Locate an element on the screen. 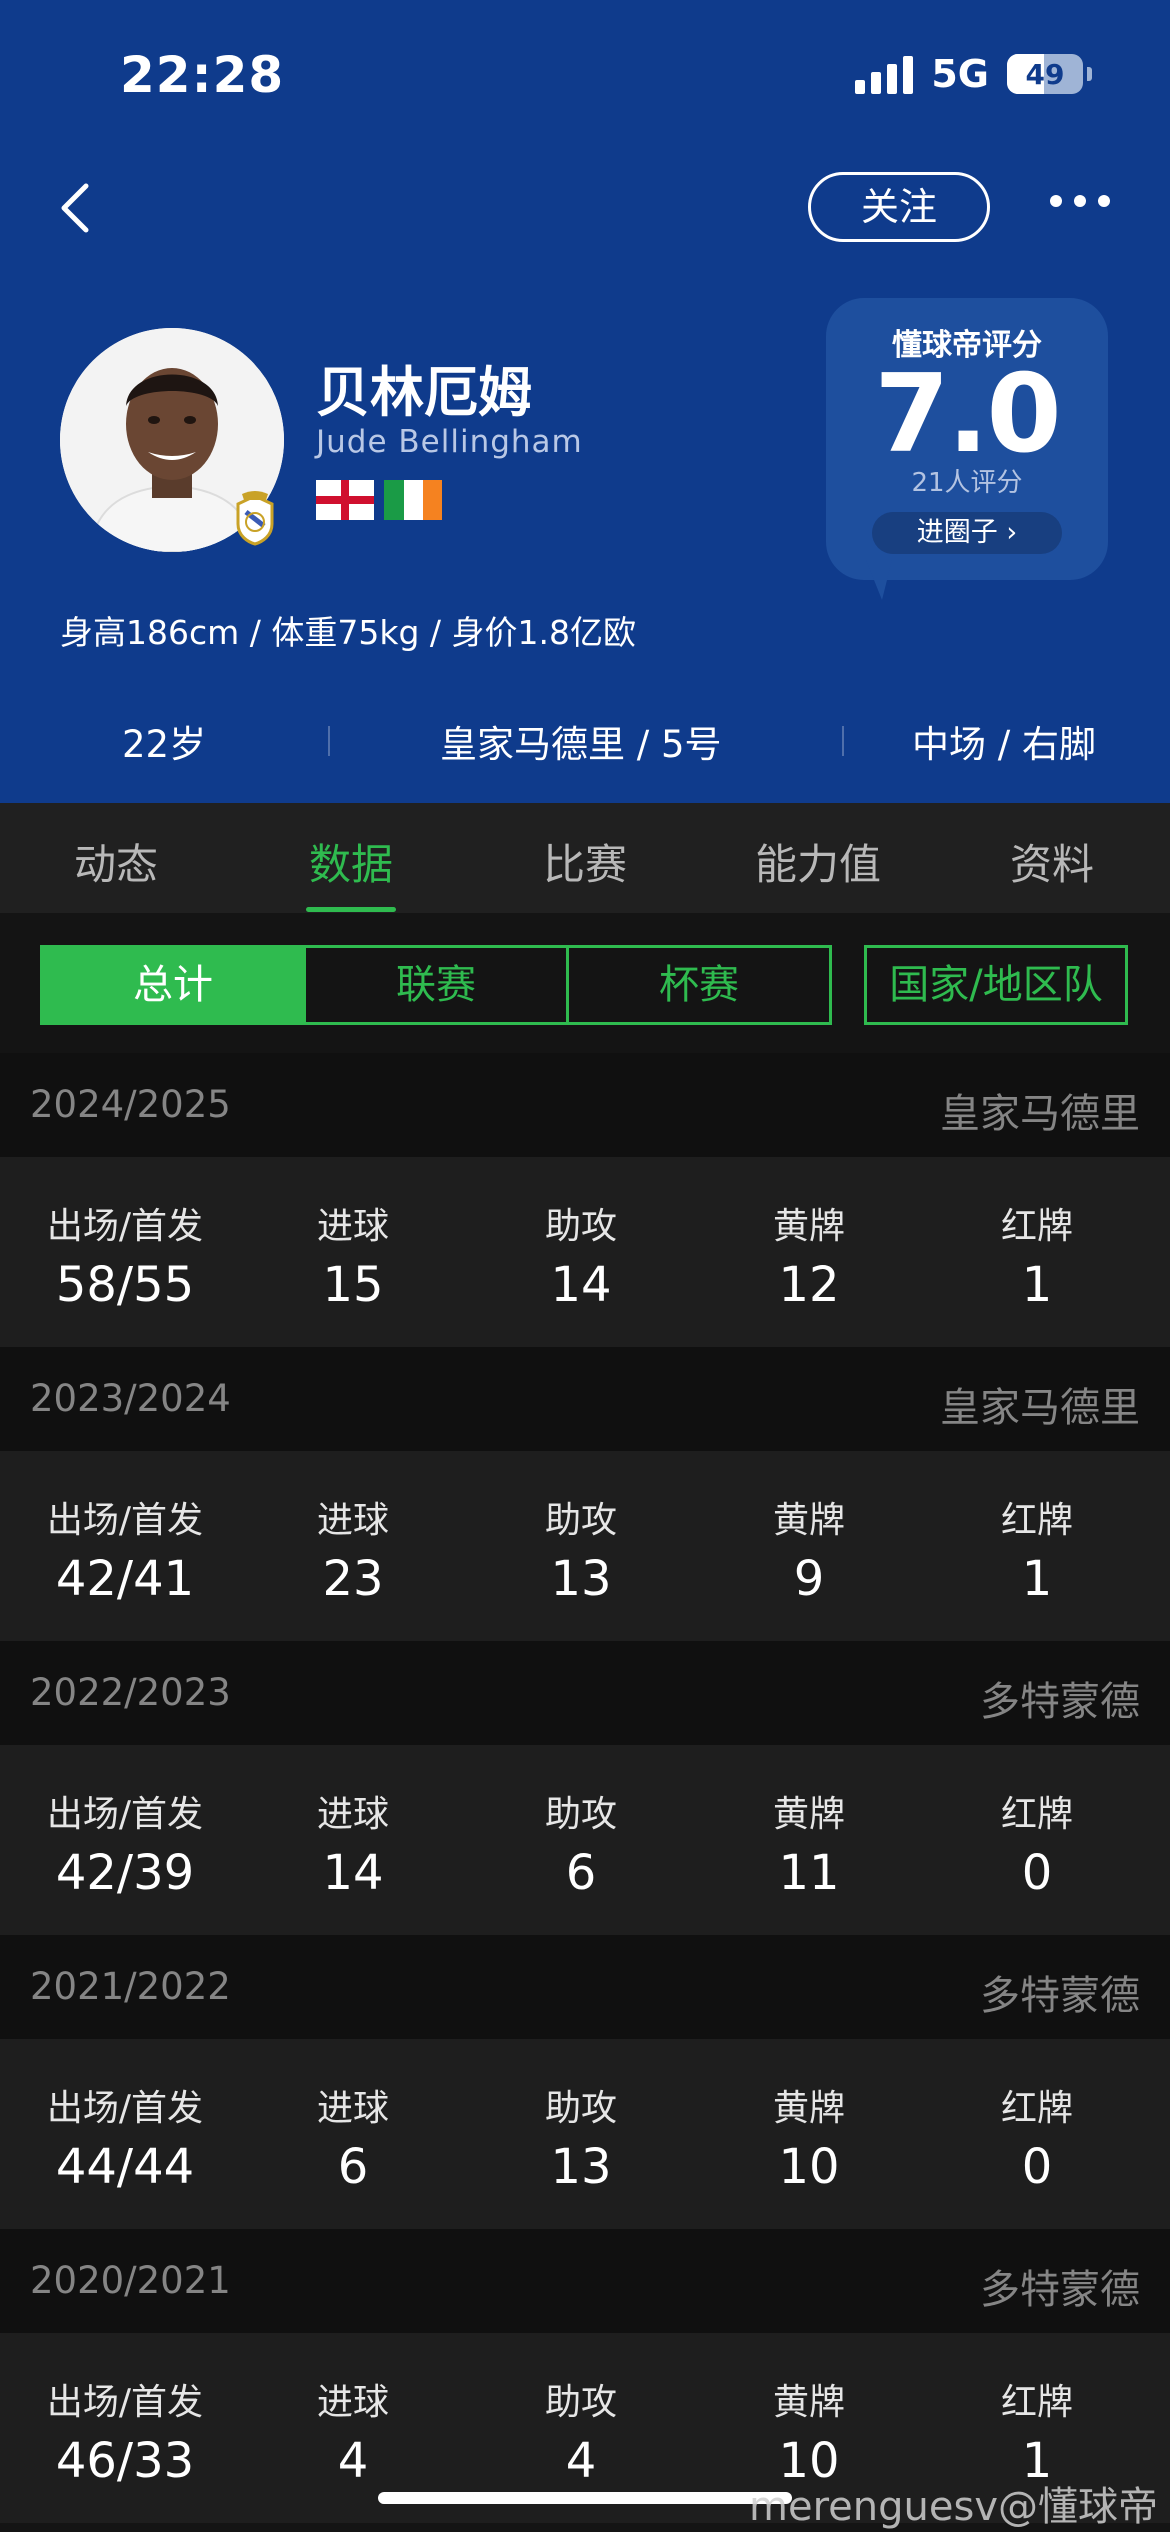 The width and height of the screenshot is (1170, 2532). stat-value: 9 is located at coordinates (809, 1579).